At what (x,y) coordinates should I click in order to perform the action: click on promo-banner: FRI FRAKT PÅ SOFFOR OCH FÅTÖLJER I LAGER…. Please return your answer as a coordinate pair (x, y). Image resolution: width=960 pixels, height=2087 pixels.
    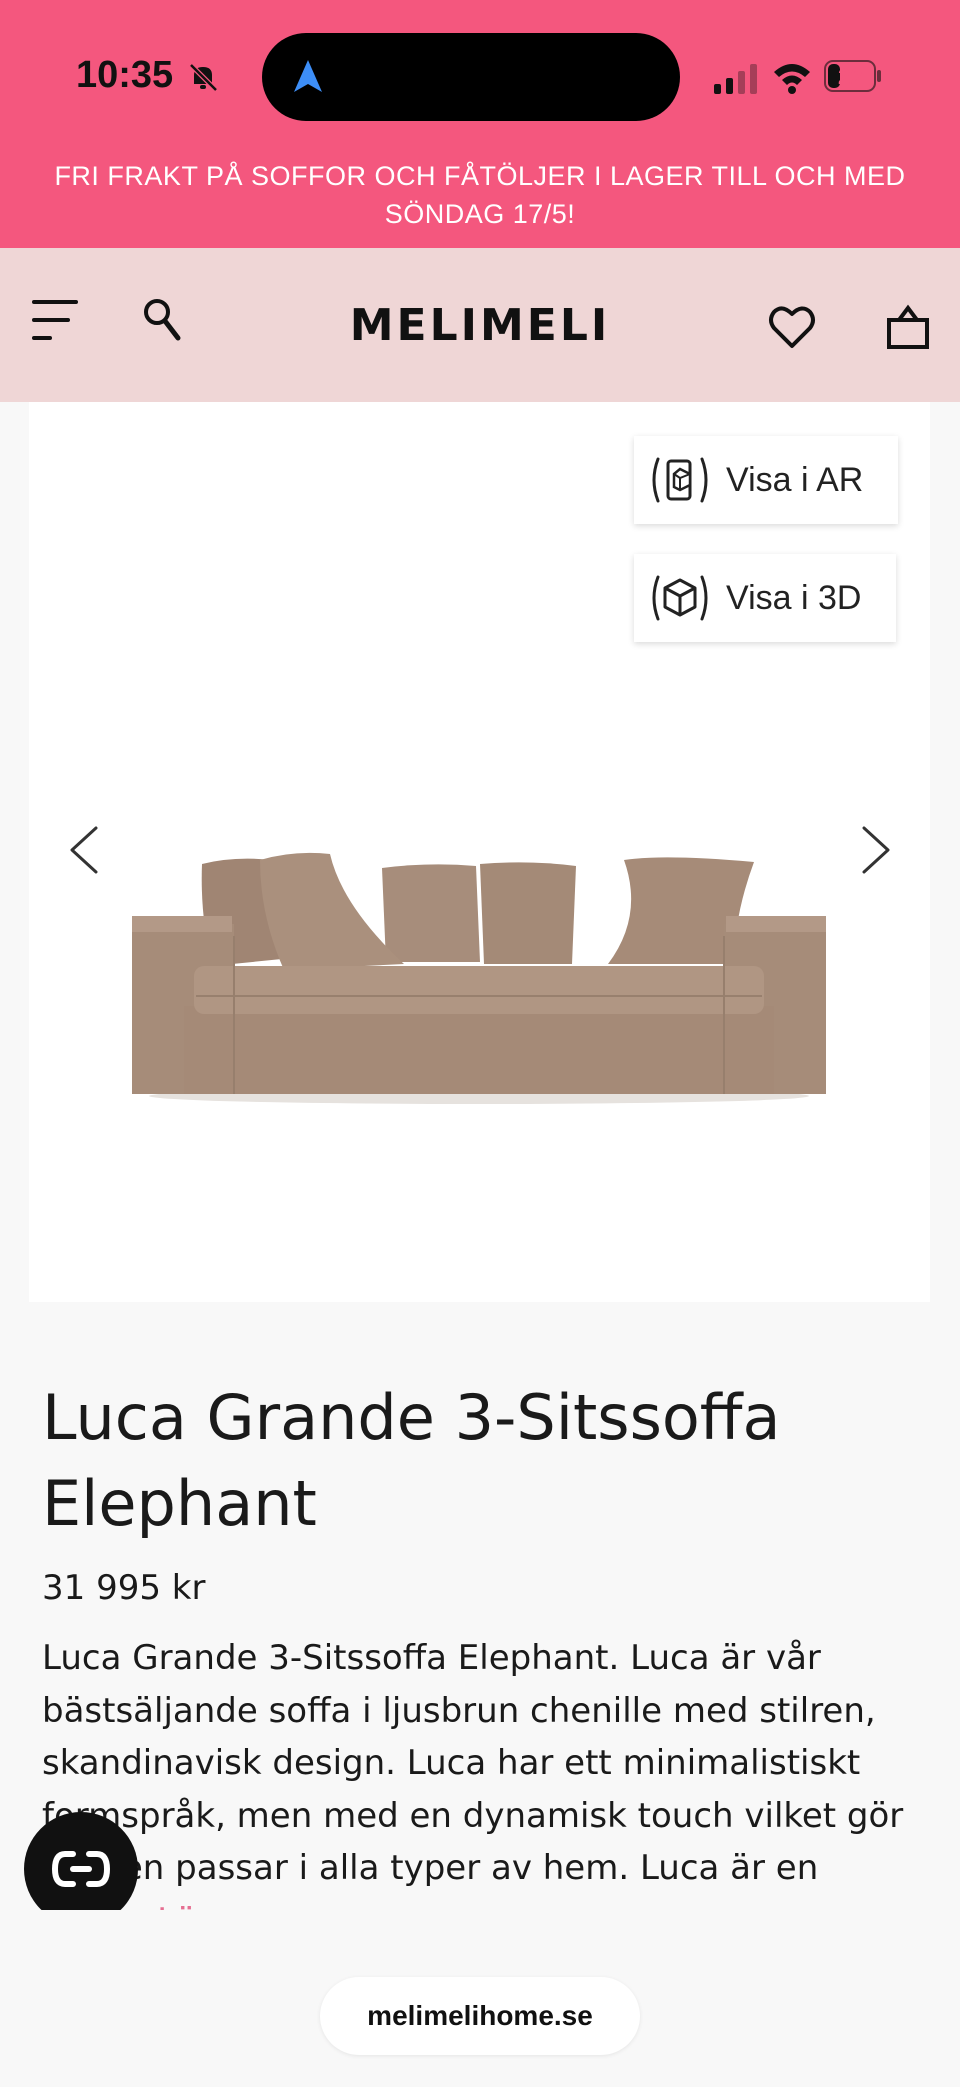
    Looking at the image, I should click on (480, 201).